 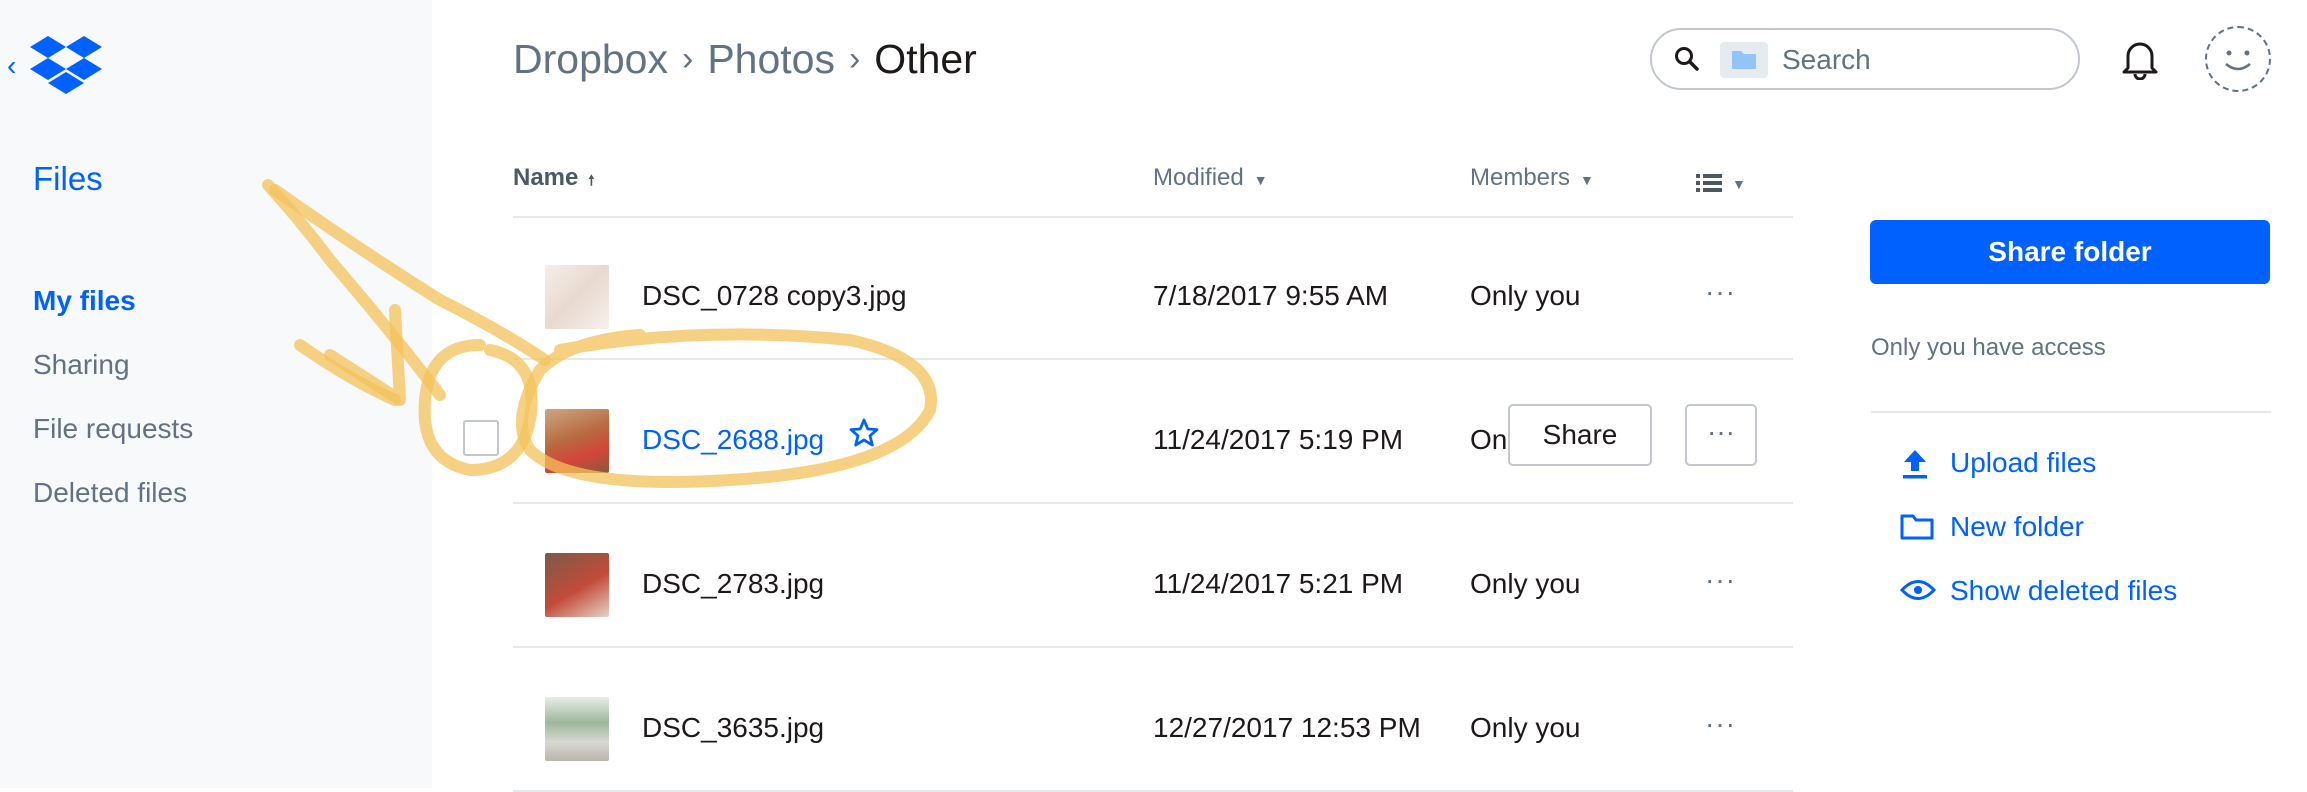 I want to click on file-members: On, so click(x=1489, y=439).